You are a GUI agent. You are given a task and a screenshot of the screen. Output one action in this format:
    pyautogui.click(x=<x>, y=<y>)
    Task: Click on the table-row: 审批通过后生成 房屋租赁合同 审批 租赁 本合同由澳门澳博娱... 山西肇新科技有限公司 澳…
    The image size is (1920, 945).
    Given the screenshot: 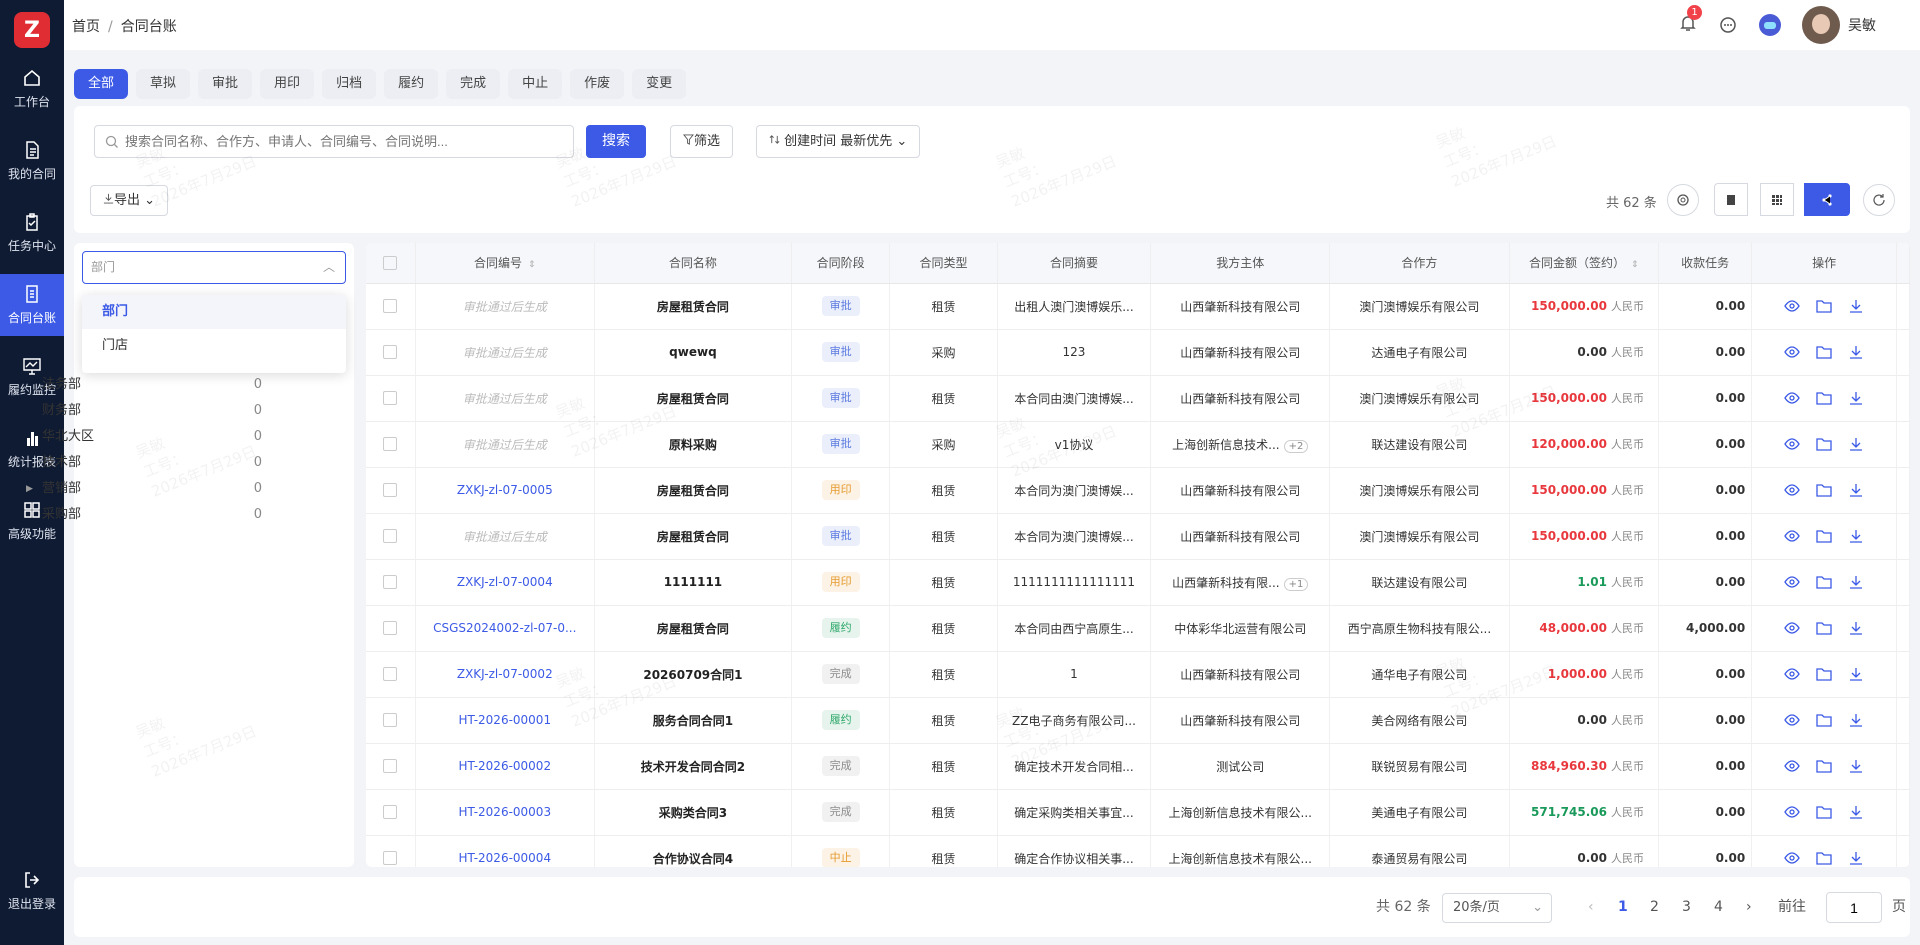 What is the action you would take?
    pyautogui.click(x=1138, y=398)
    